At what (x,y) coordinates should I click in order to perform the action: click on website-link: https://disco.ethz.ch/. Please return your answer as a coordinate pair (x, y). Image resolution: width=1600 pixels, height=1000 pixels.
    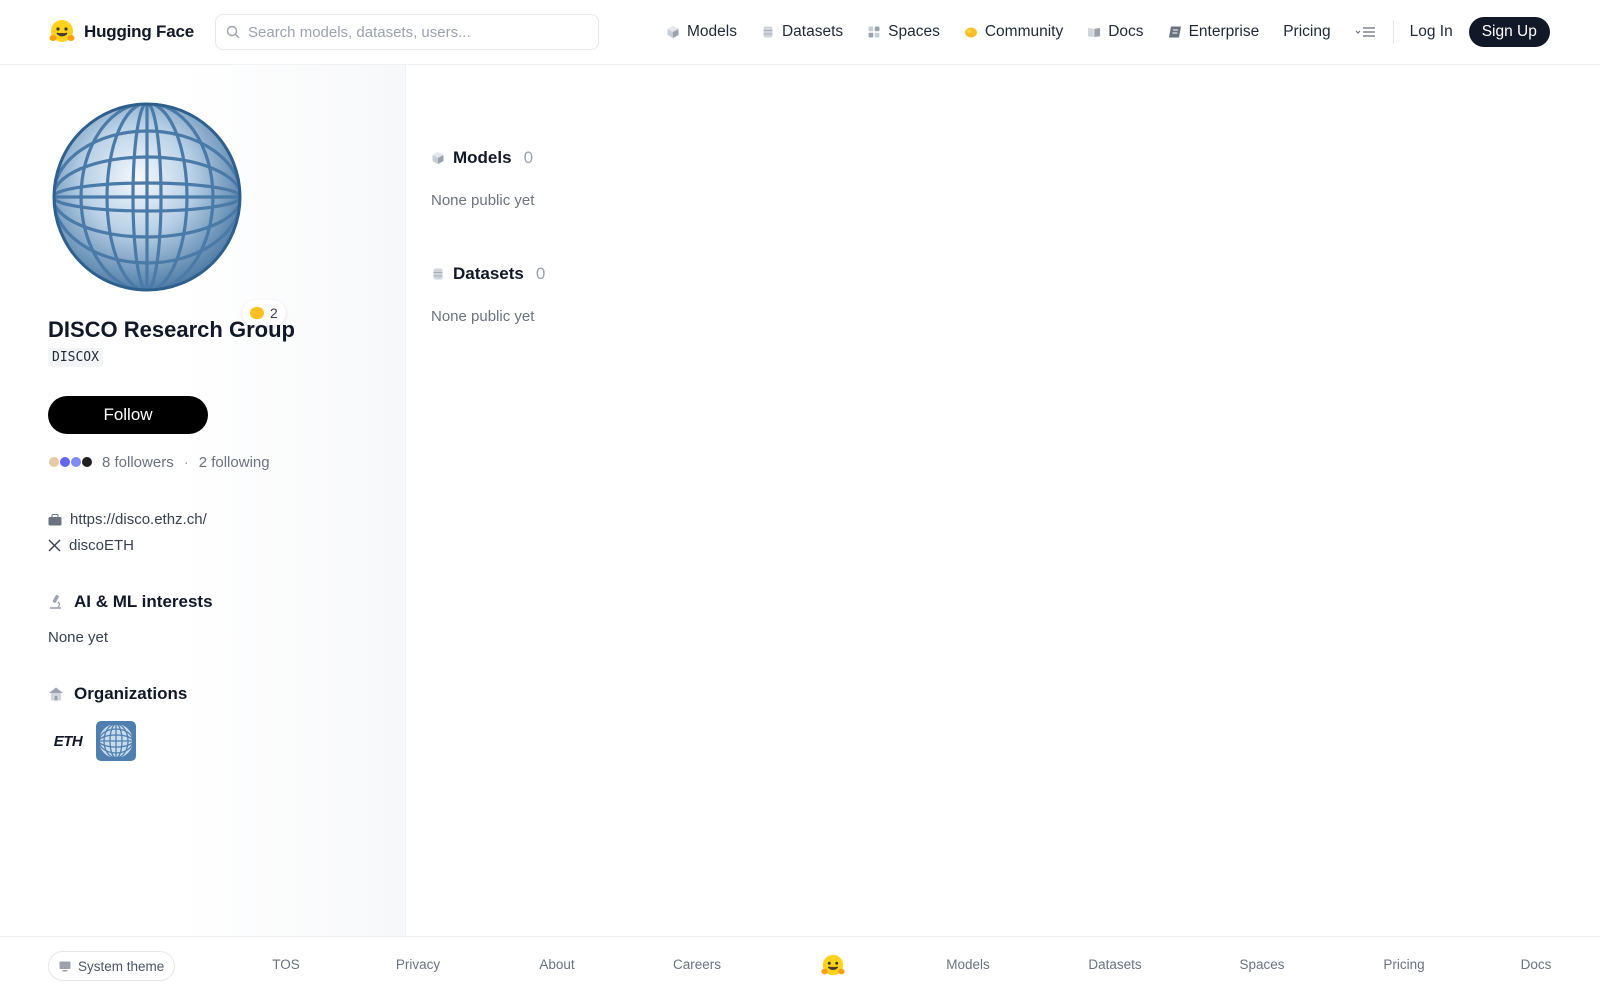
    Looking at the image, I should click on (127, 519).